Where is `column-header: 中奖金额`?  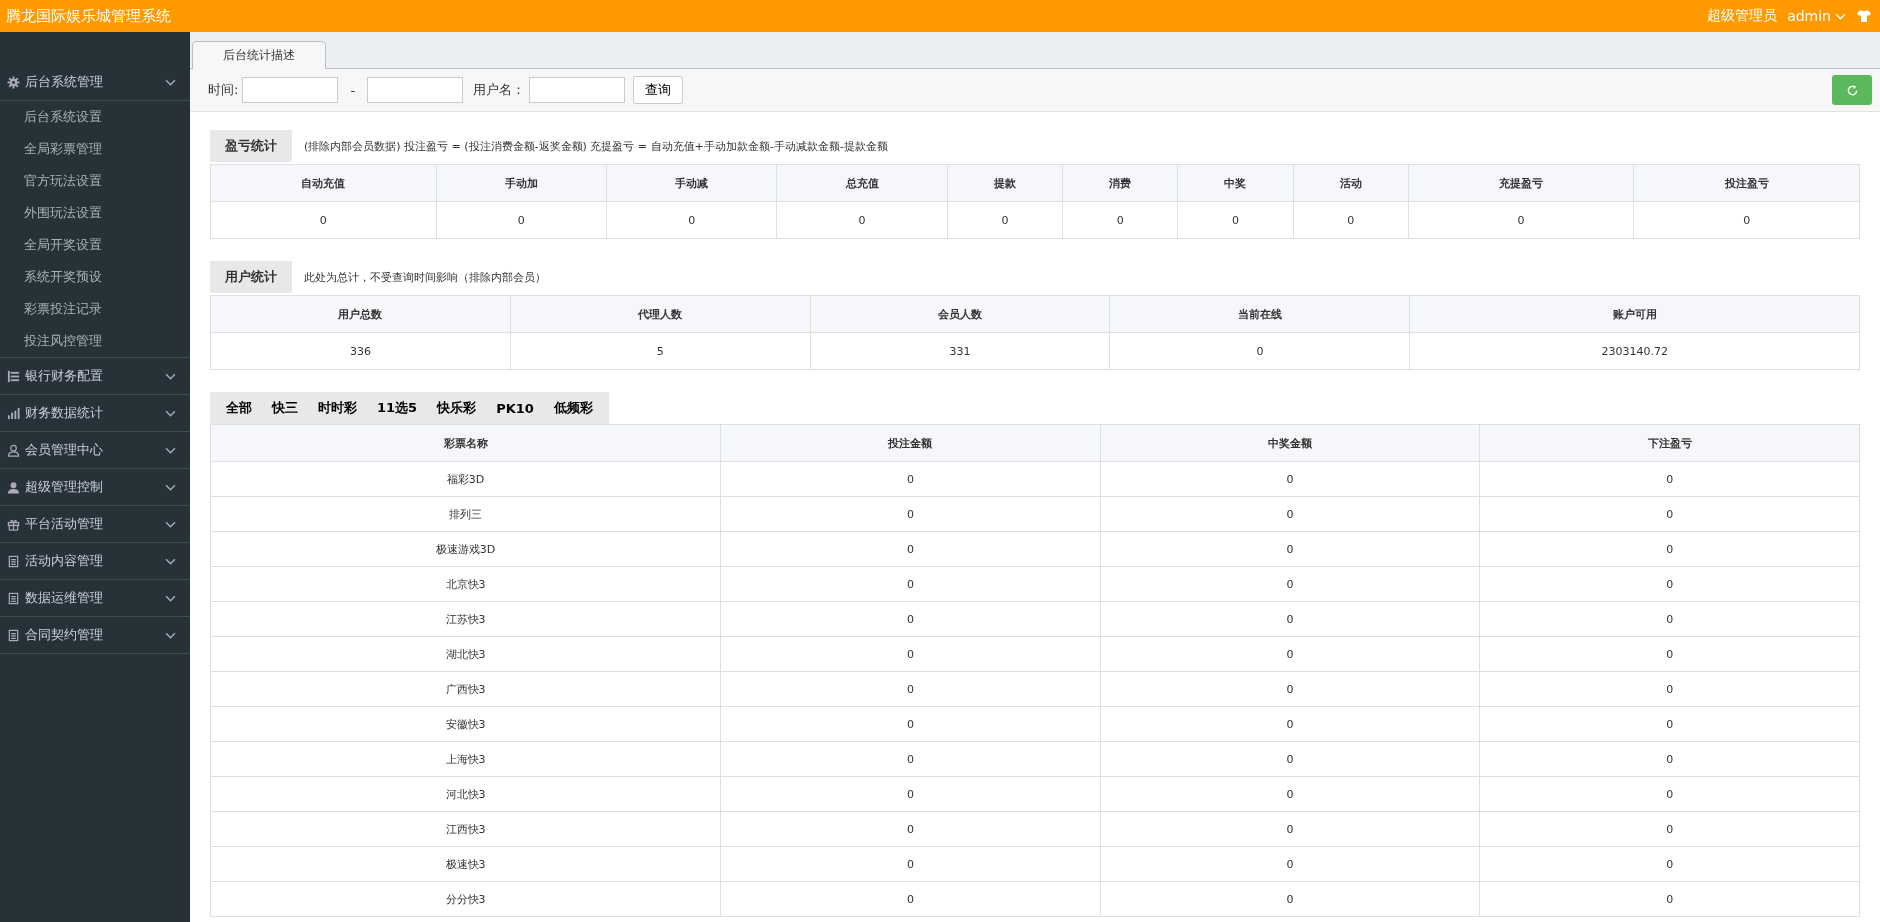 column-header: 中奖金额 is located at coordinates (1290, 443).